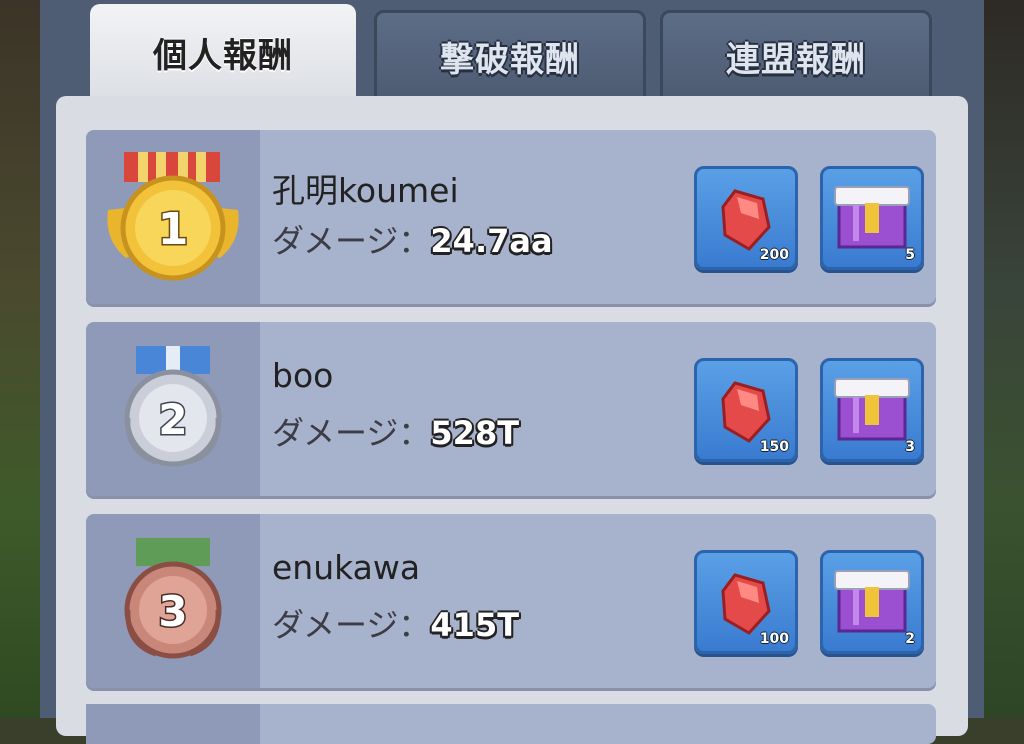 The image size is (1024, 744). Describe the element at coordinates (1002, 359) in the screenshot. I see `background-right` at that location.